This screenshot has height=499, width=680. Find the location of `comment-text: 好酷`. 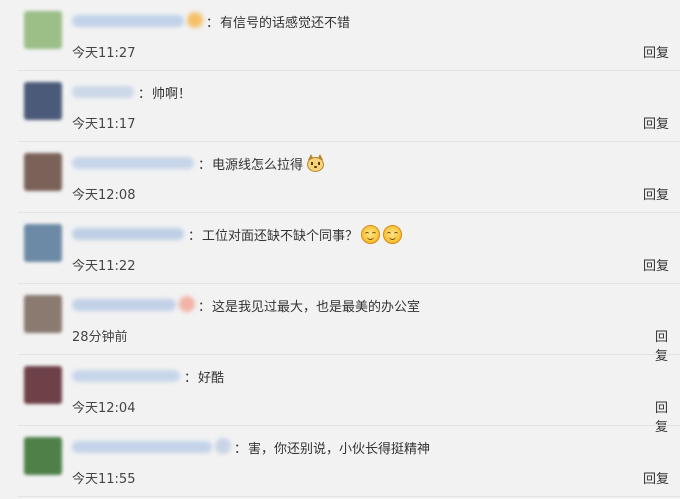

comment-text: 好酷 is located at coordinates (211, 376).